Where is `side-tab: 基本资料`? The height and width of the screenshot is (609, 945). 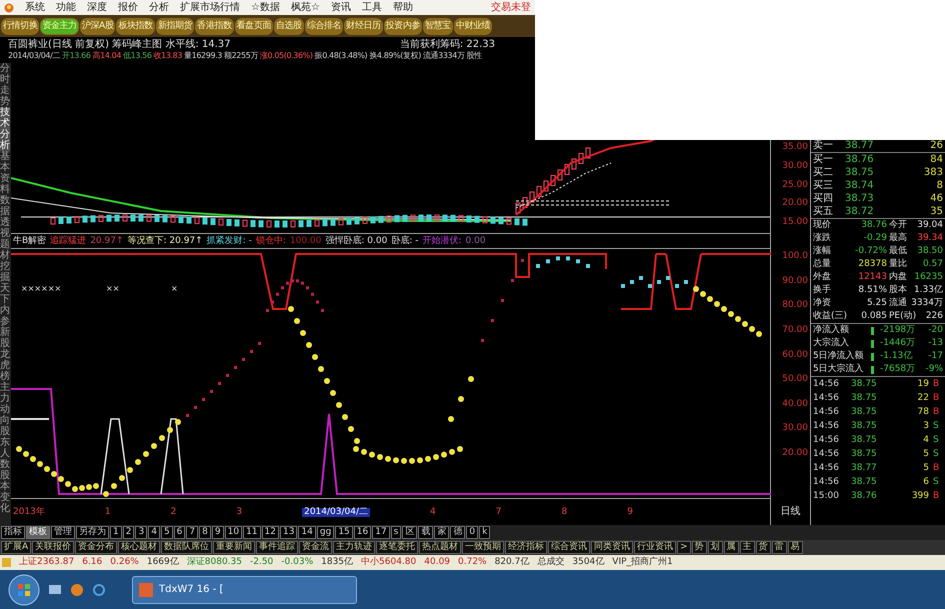
side-tab: 基本资料 is located at coordinates (5, 173).